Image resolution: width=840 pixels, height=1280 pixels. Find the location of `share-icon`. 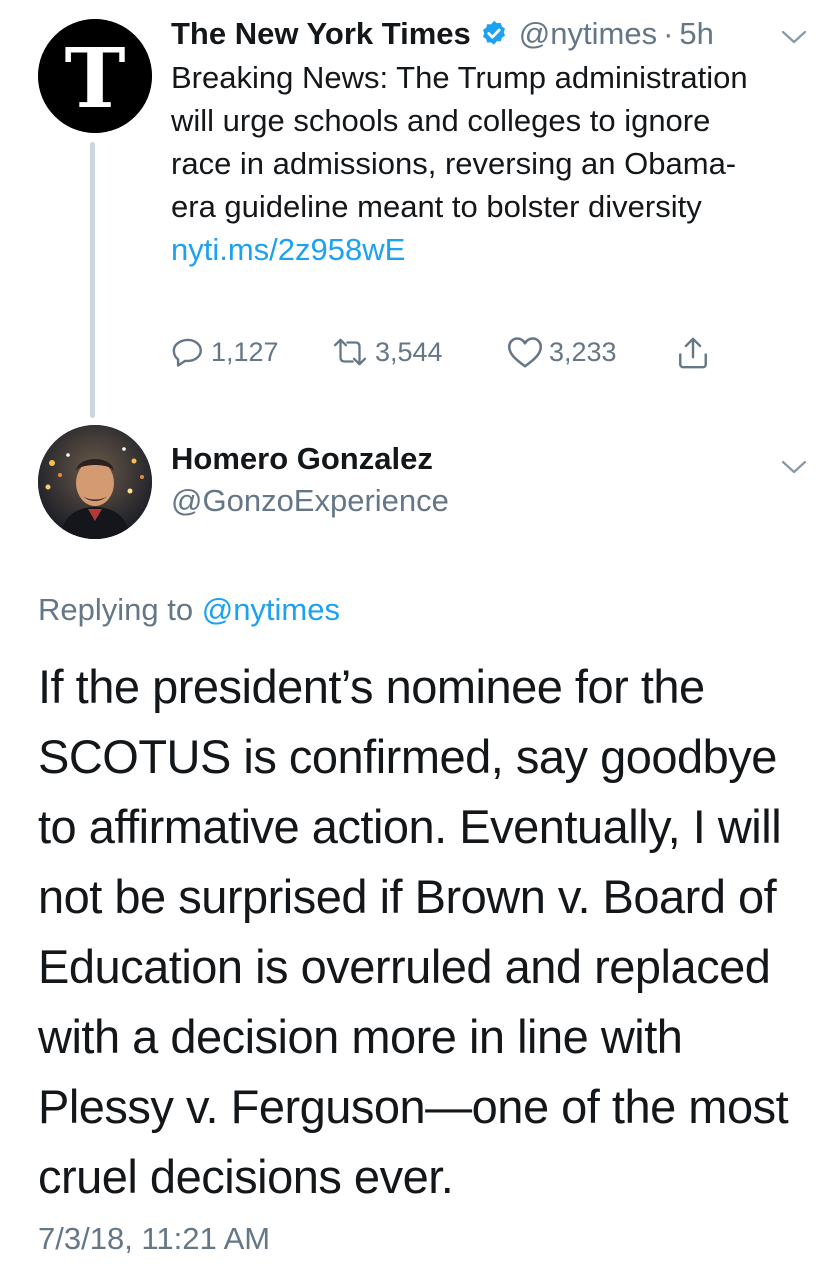

share-icon is located at coordinates (693, 353).